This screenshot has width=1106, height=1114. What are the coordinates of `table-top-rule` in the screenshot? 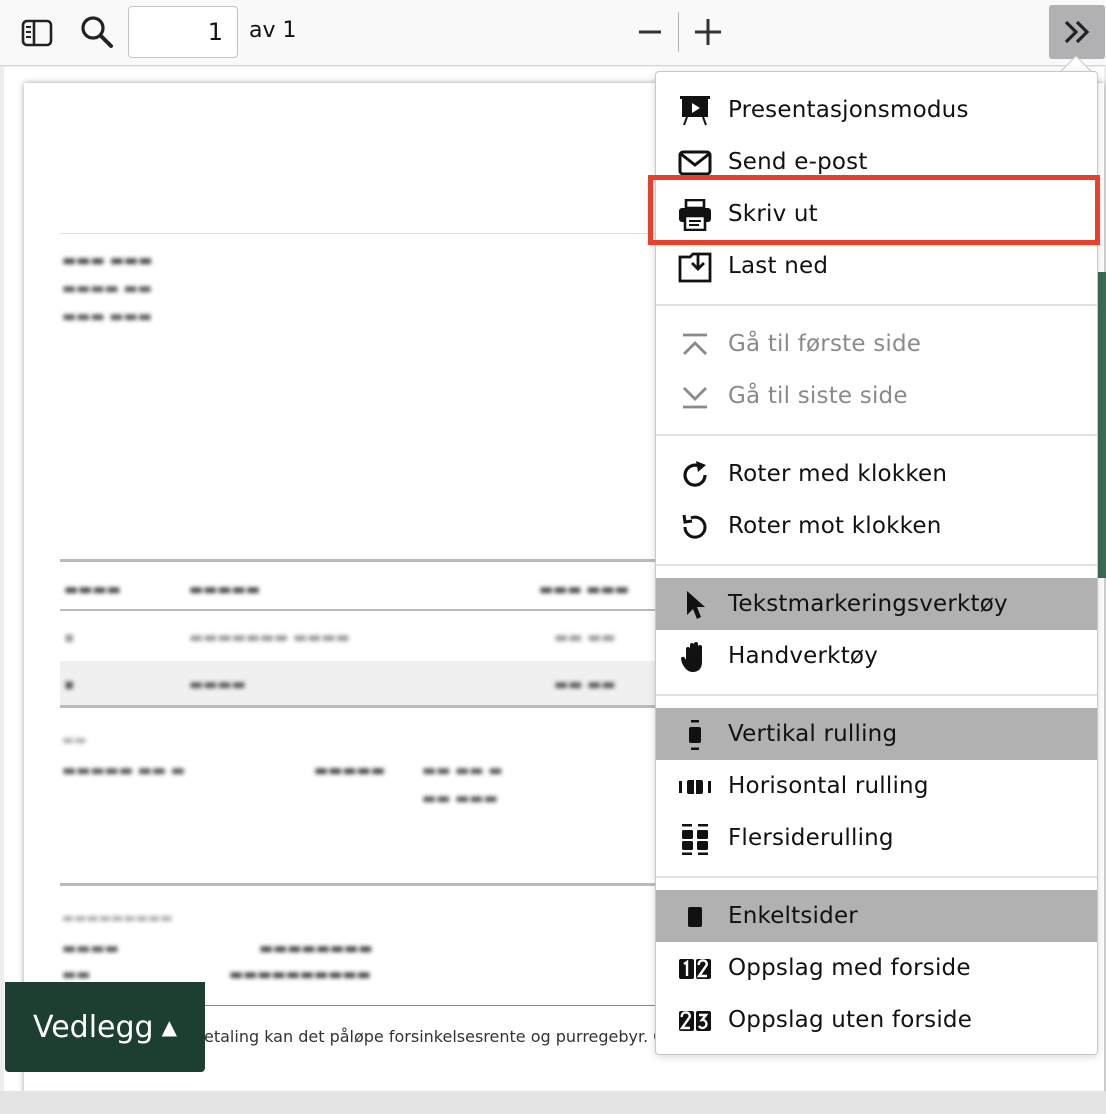 It's located at (370, 560).